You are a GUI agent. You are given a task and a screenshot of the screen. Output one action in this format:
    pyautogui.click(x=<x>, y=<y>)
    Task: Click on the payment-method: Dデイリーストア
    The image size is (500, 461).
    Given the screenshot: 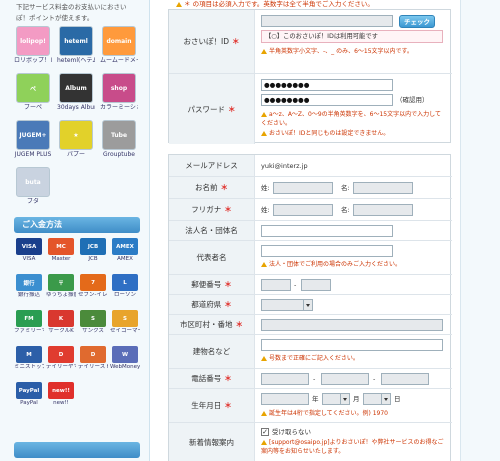 What is the action you would take?
    pyautogui.click(x=93, y=358)
    